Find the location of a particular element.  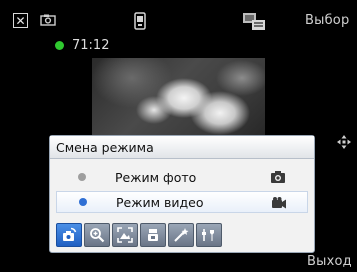

option-video-mode: Режим видео is located at coordinates (182, 202).